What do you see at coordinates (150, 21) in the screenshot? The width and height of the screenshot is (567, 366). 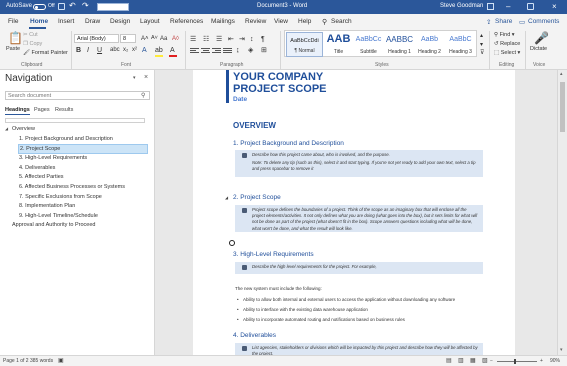 I see `tab-layout: Layout` at bounding box center [150, 21].